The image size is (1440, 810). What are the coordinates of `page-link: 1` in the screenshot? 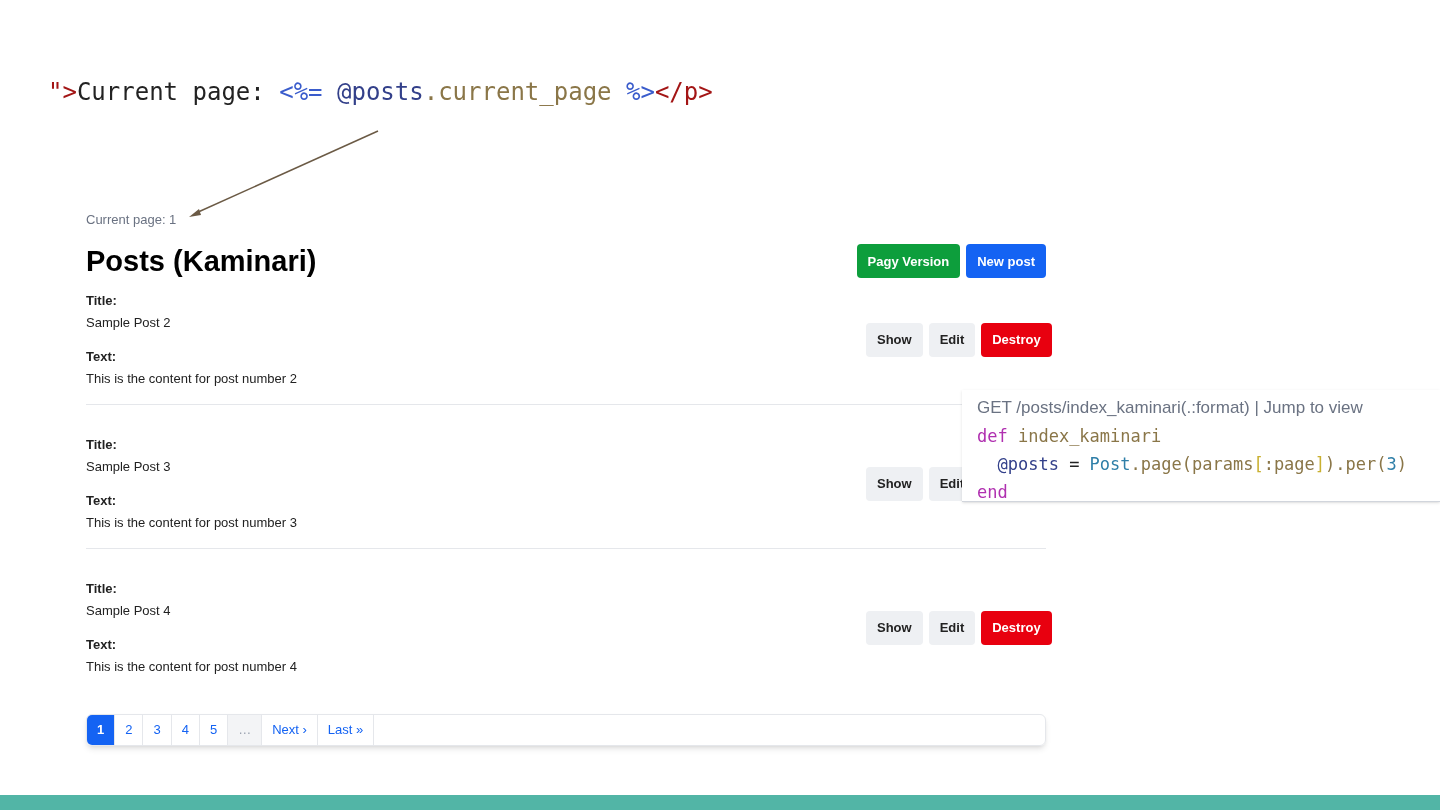 It's located at (101, 730).